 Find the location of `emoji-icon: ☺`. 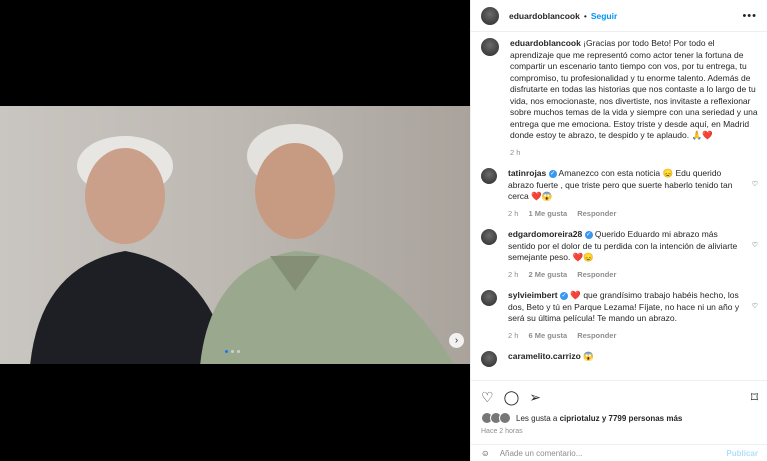

emoji-icon: ☺ is located at coordinates (485, 453).